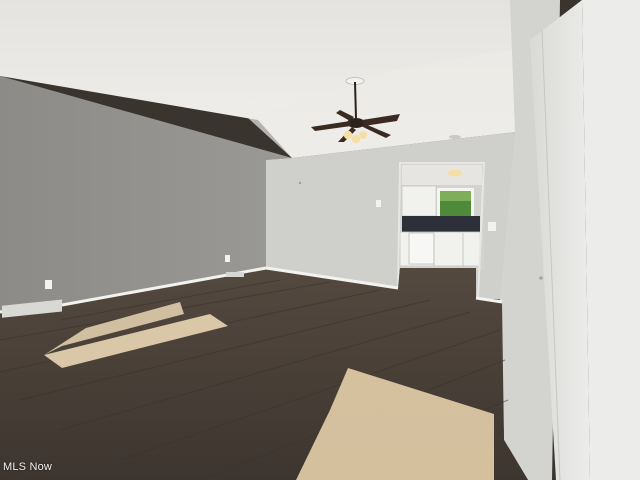 The width and height of the screenshot is (640, 480). I want to click on watermark-label: MLS Now, so click(28, 467).